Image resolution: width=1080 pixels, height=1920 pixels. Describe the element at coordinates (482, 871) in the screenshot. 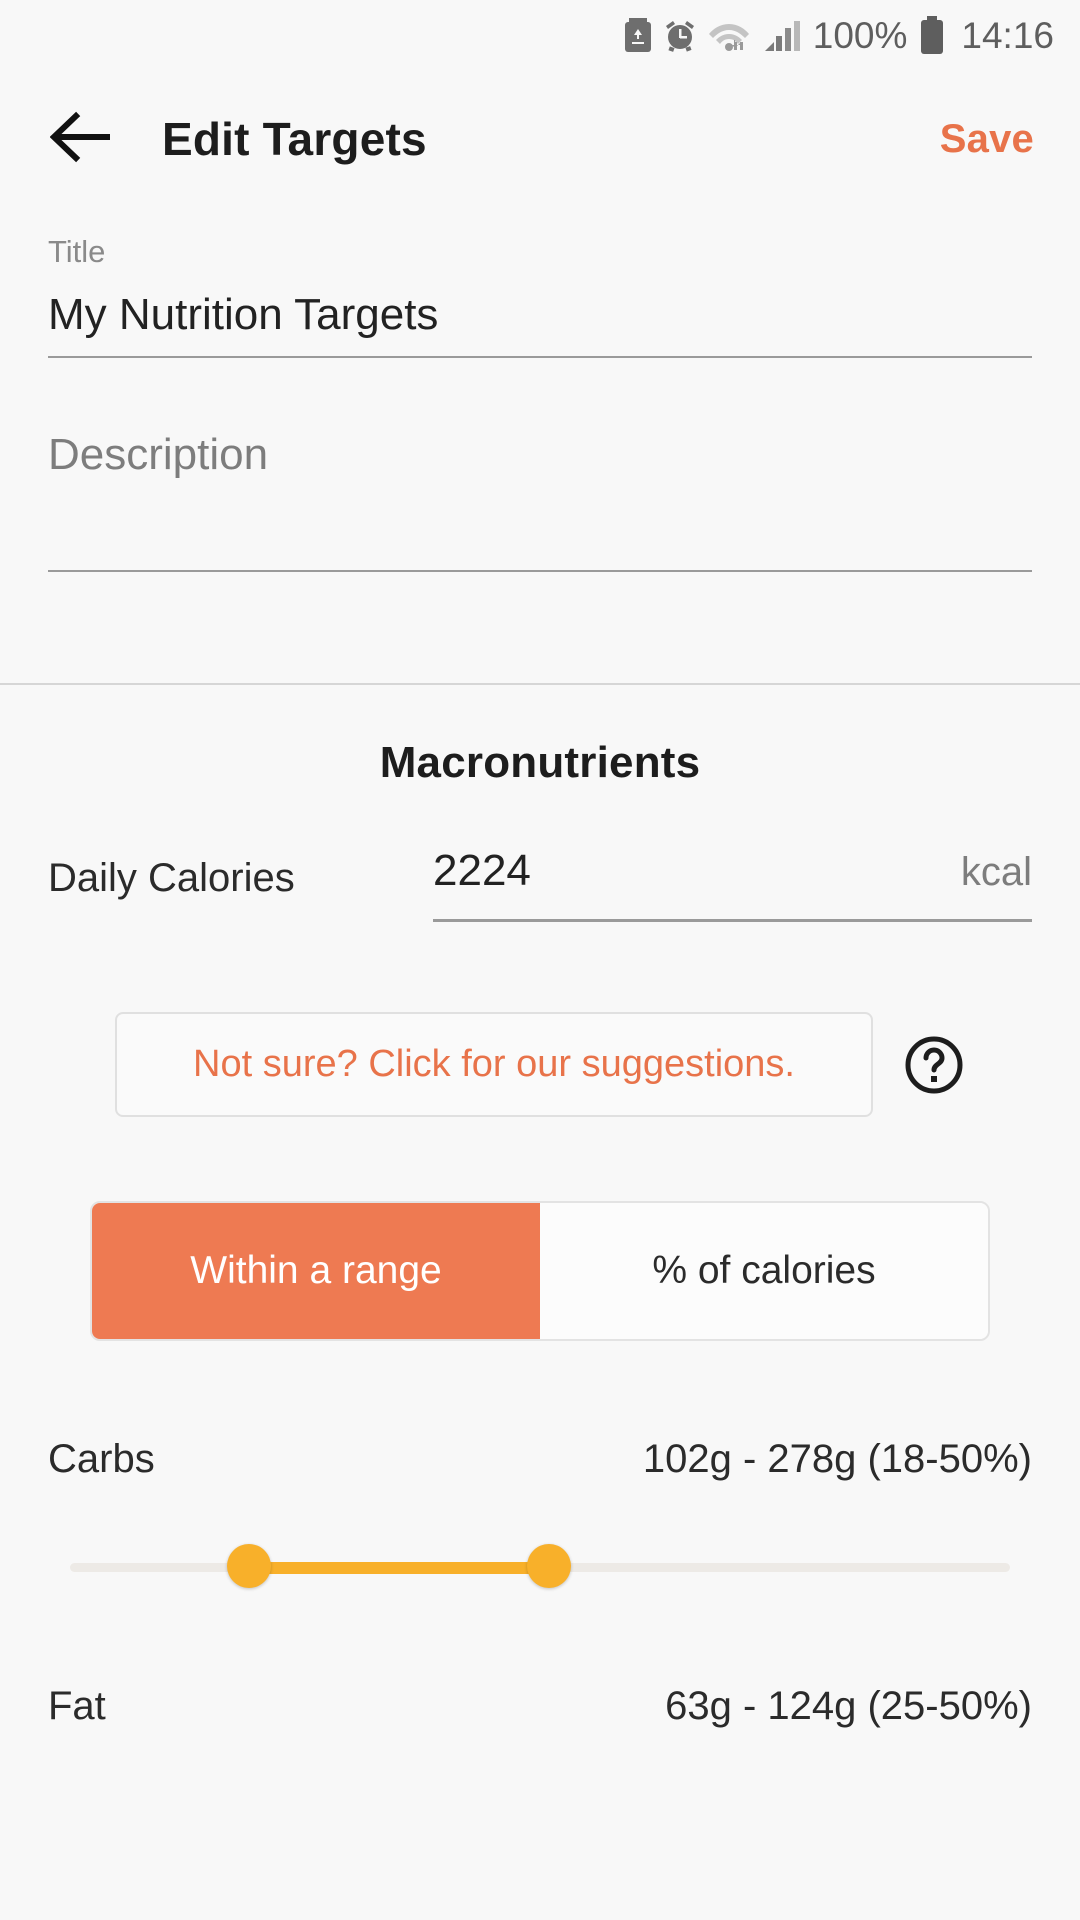

I see `daily-calories-input: 2224` at that location.